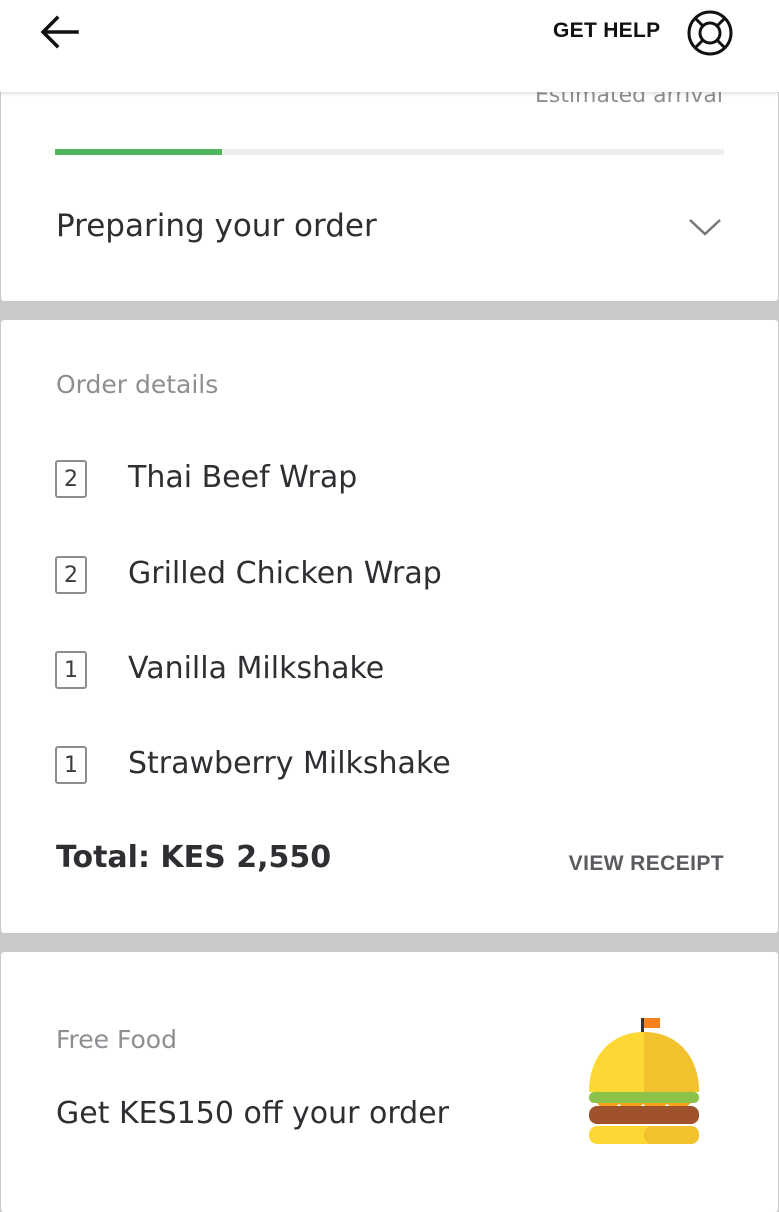 The height and width of the screenshot is (1212, 779). I want to click on order-status-text: Preparing your order, so click(216, 226).